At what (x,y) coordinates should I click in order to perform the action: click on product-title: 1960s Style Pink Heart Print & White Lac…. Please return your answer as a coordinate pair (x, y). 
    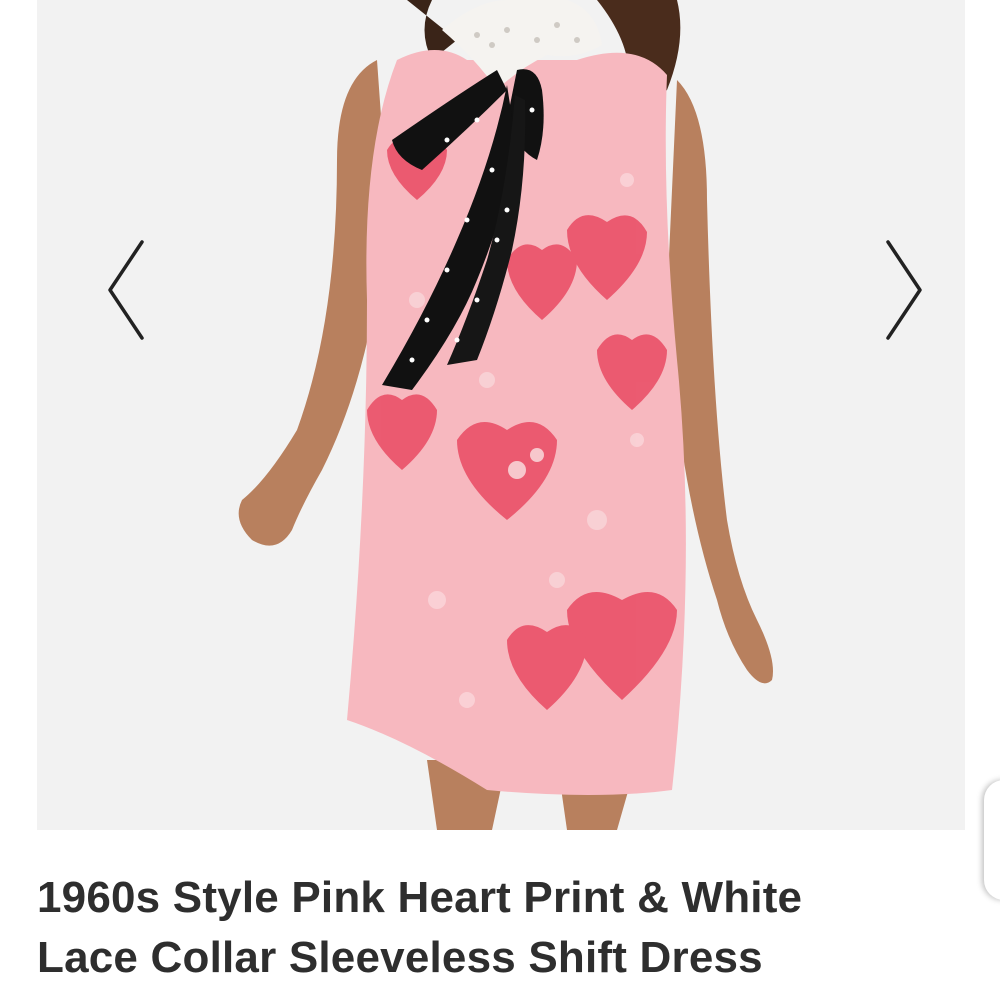
    Looking at the image, I should click on (497, 928).